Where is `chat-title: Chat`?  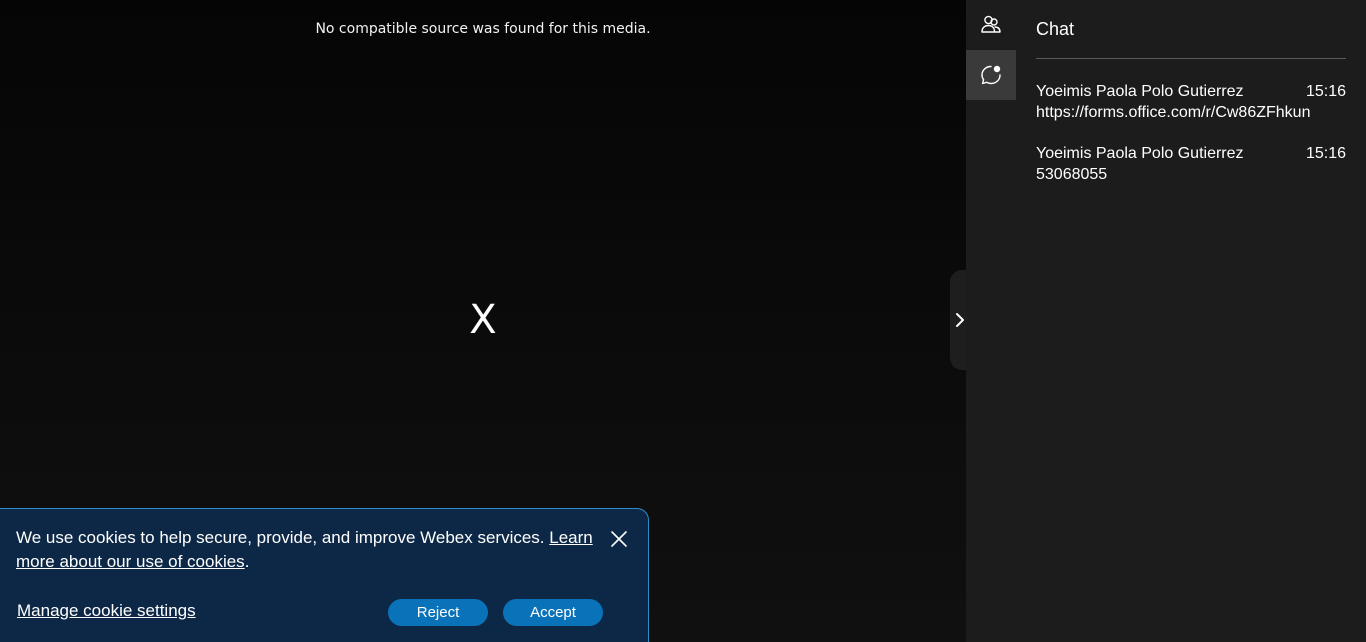 chat-title: Chat is located at coordinates (1055, 29).